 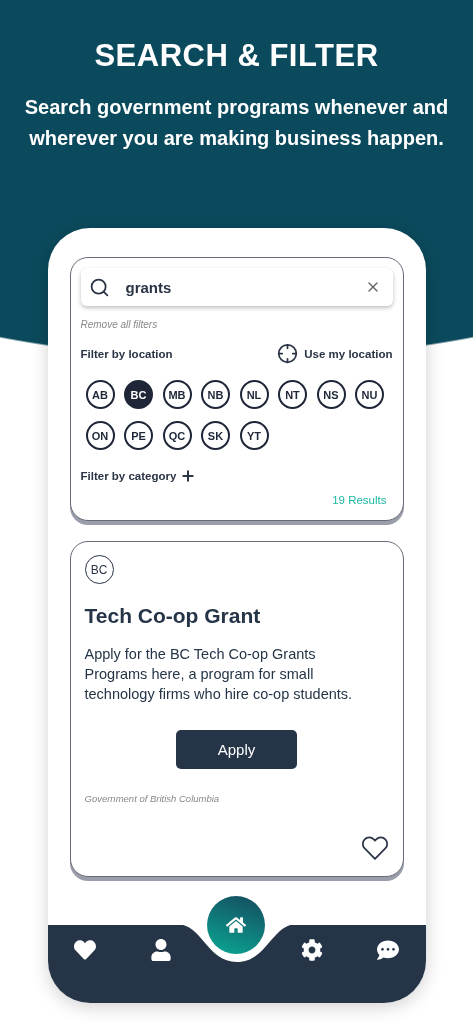 I want to click on province-chip: SK, so click(x=215, y=435).